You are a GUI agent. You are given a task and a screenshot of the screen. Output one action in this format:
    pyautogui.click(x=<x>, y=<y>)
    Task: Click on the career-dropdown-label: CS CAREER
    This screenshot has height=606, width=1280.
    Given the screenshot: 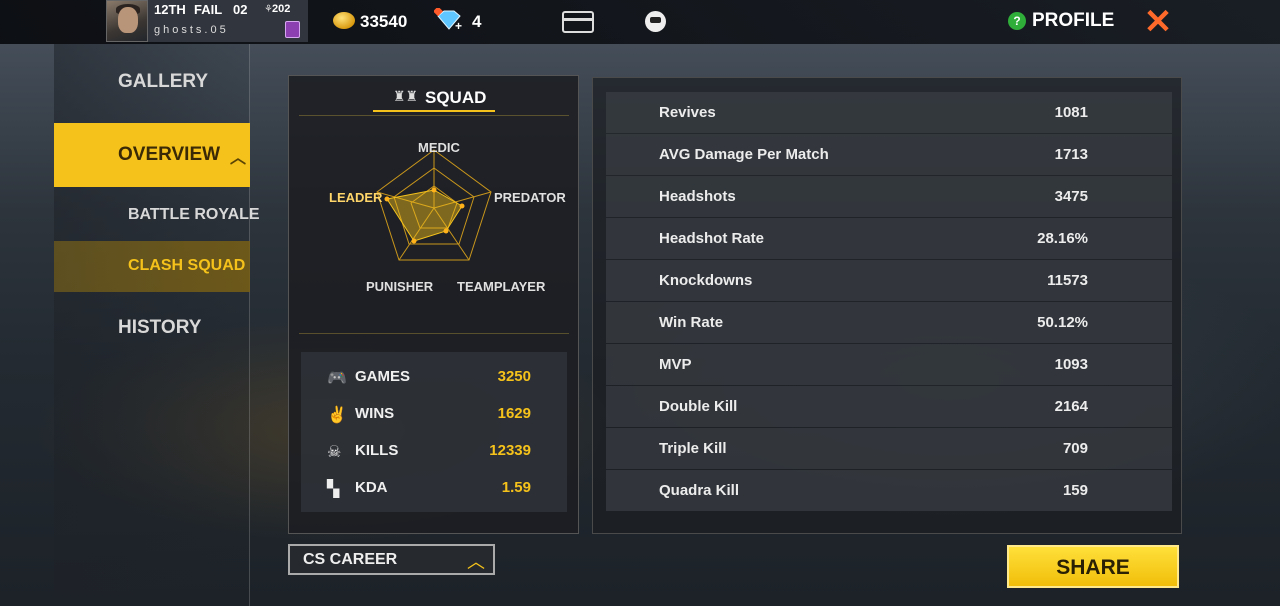 What is the action you would take?
    pyautogui.click(x=350, y=559)
    